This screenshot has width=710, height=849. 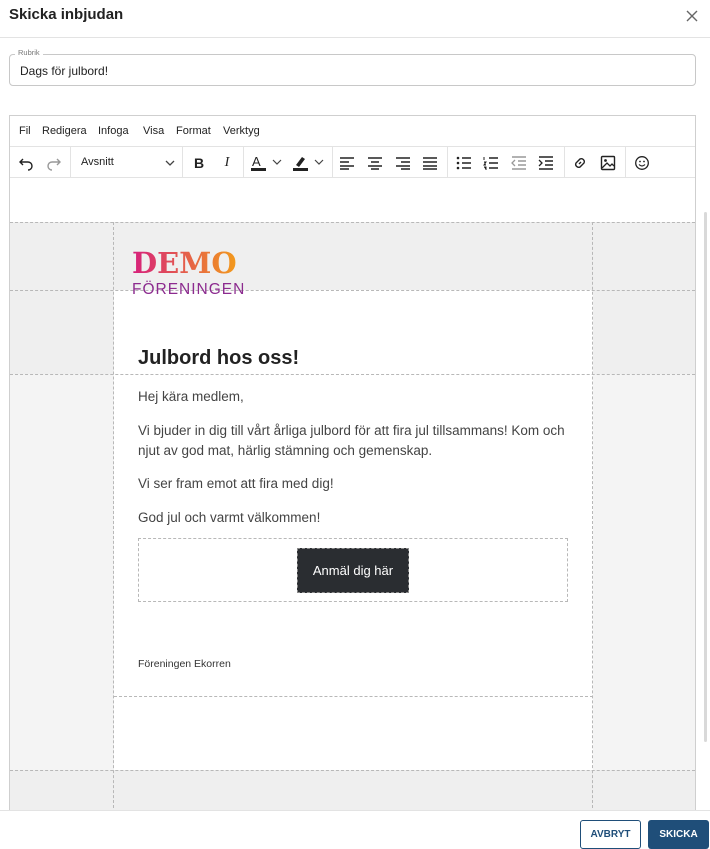 I want to click on close-icon, so click(x=692, y=16).